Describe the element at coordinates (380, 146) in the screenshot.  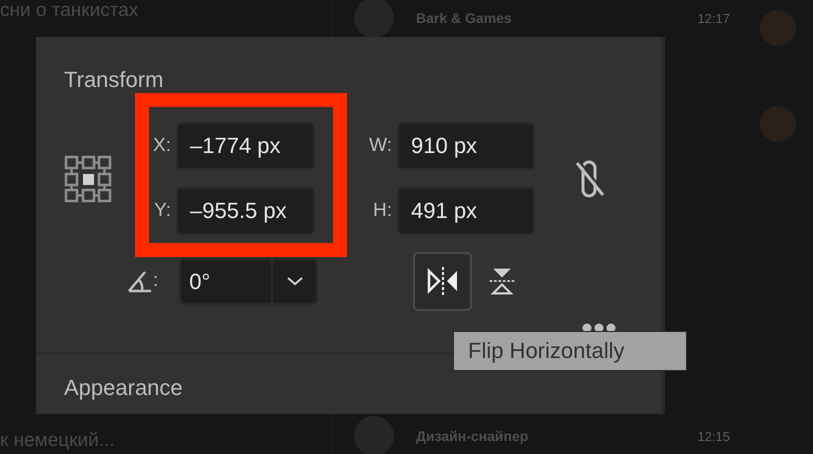
I see `field-label: W:` at that location.